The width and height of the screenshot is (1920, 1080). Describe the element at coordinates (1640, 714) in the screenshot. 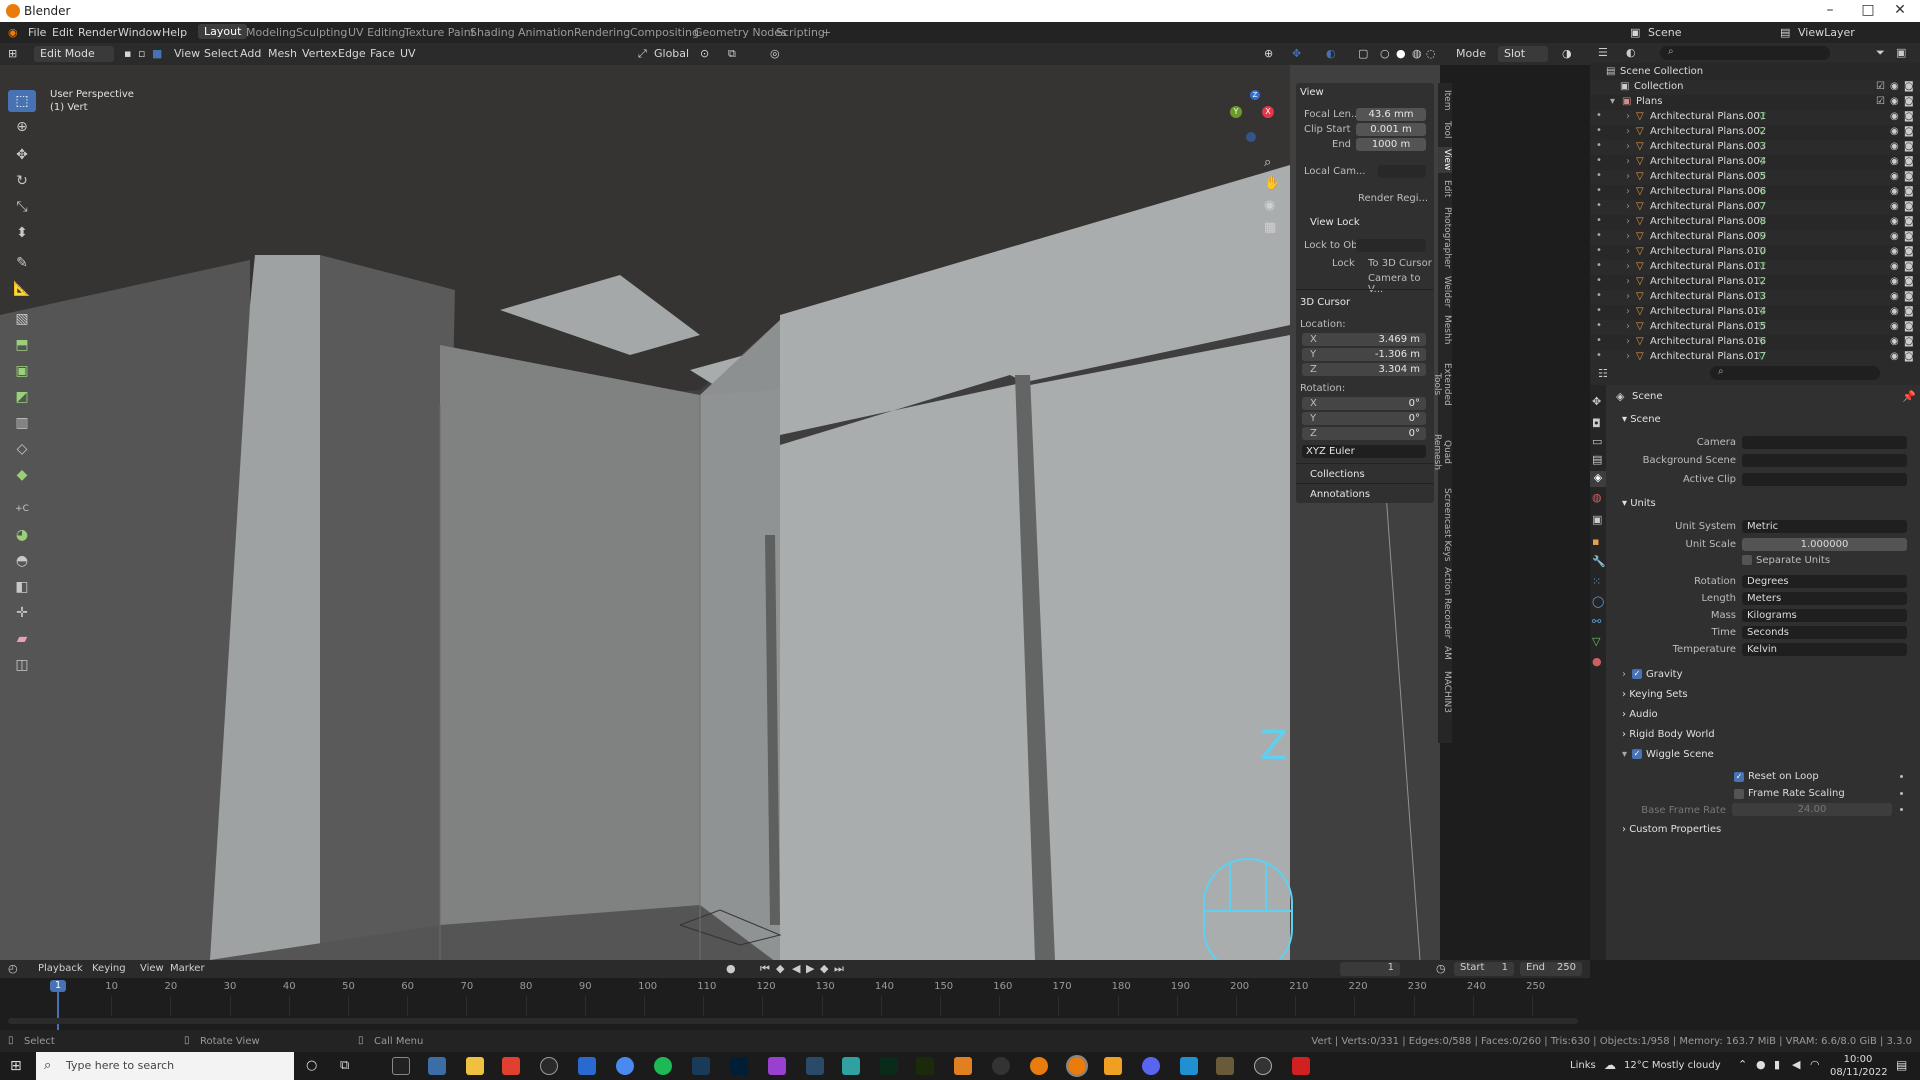

I see `audio-panel-header: › Audio` at that location.